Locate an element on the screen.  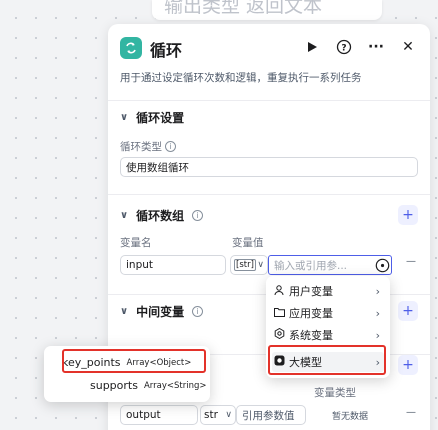
add-output-button: + is located at coordinates (408, 365).